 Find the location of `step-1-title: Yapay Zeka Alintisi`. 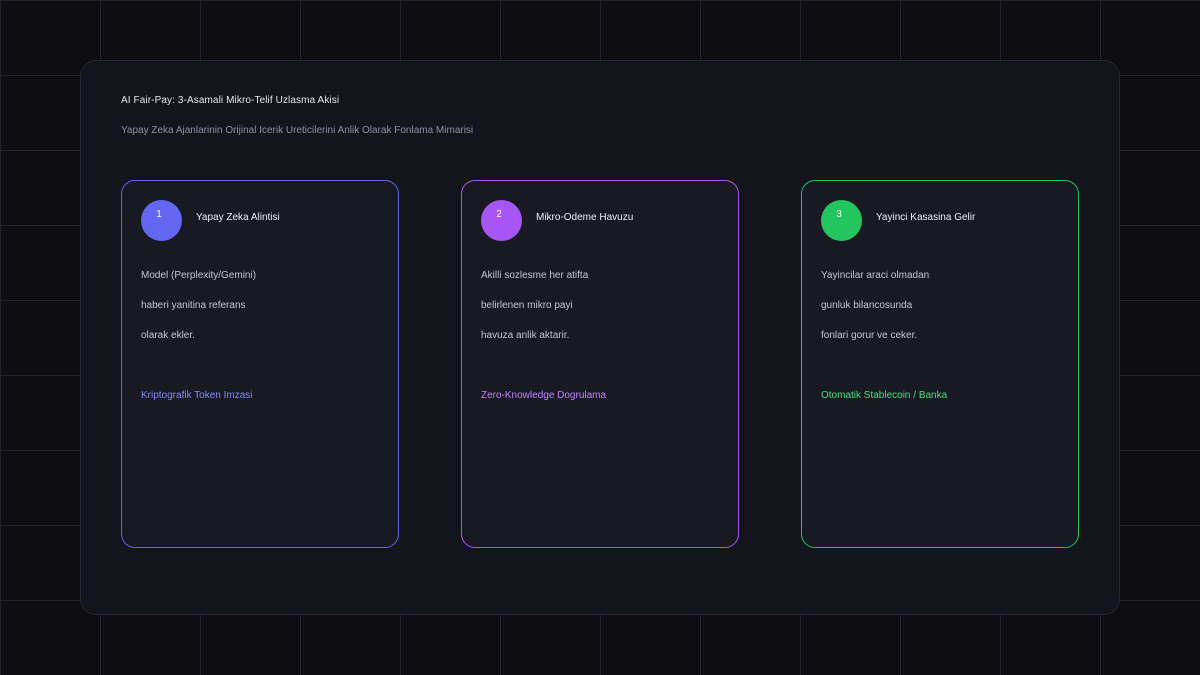

step-1-title: Yapay Zeka Alintisi is located at coordinates (238, 217).